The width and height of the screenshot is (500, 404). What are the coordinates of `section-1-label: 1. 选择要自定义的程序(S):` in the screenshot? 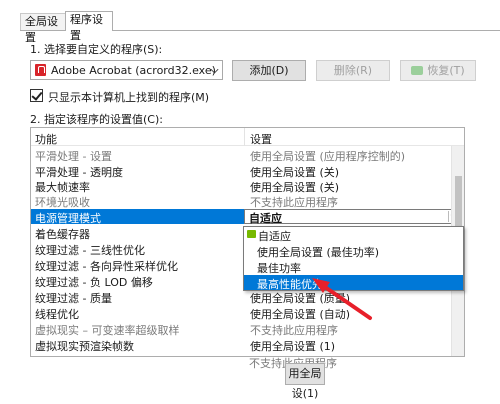 It's located at (96, 49).